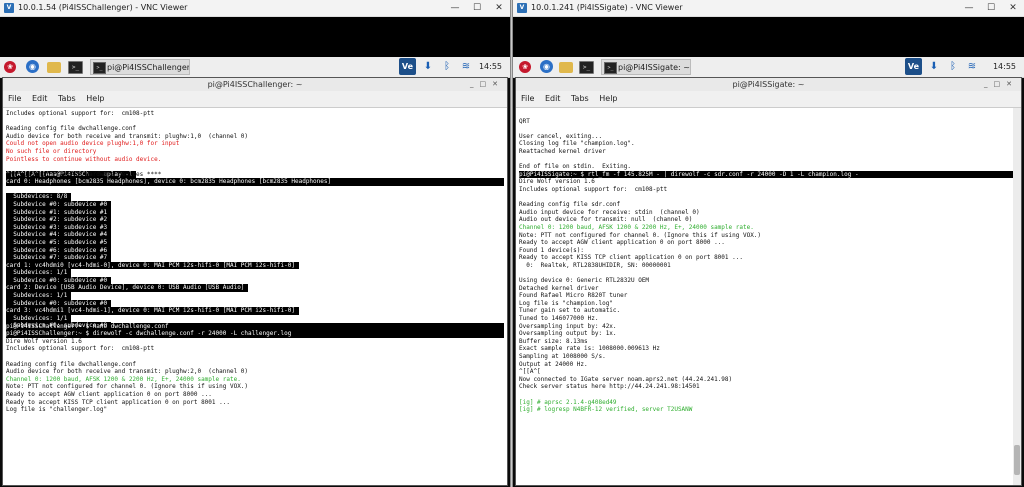 The height and width of the screenshot is (487, 1024). What do you see at coordinates (607, 7) in the screenshot?
I see `vnc-title-text: 10.0.1.241 (Pi4ISSigate) - VNC Viewer` at bounding box center [607, 7].